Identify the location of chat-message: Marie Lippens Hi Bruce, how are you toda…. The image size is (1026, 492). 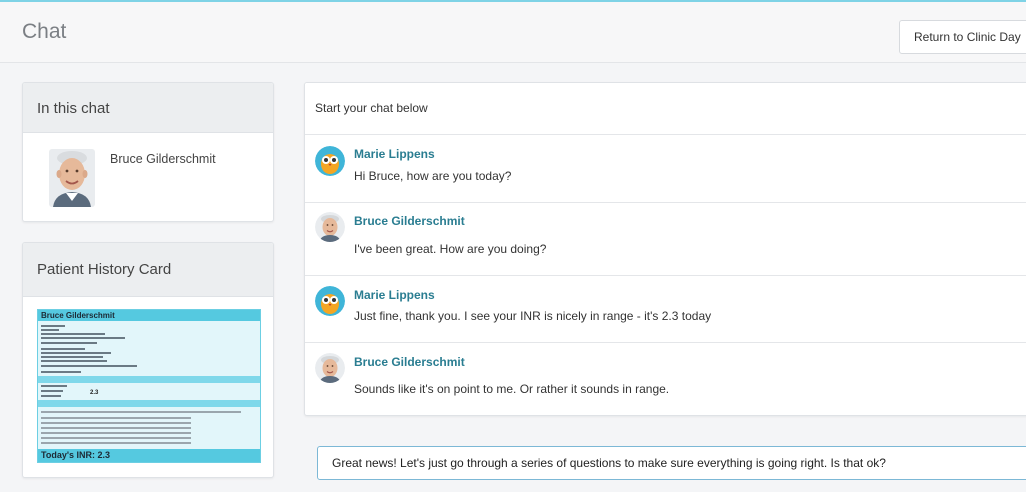
(665, 169).